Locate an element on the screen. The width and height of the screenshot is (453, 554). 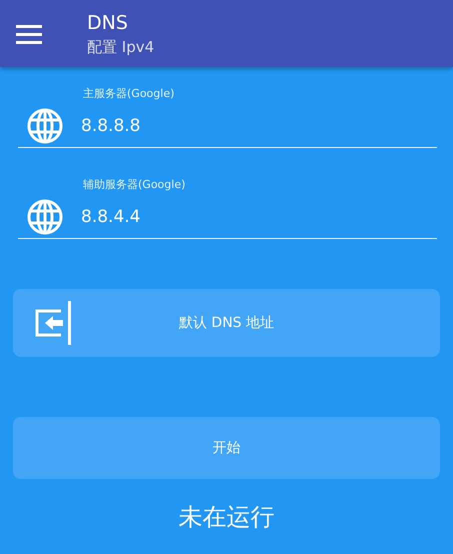
status-text: 未在运行 is located at coordinates (226, 517).